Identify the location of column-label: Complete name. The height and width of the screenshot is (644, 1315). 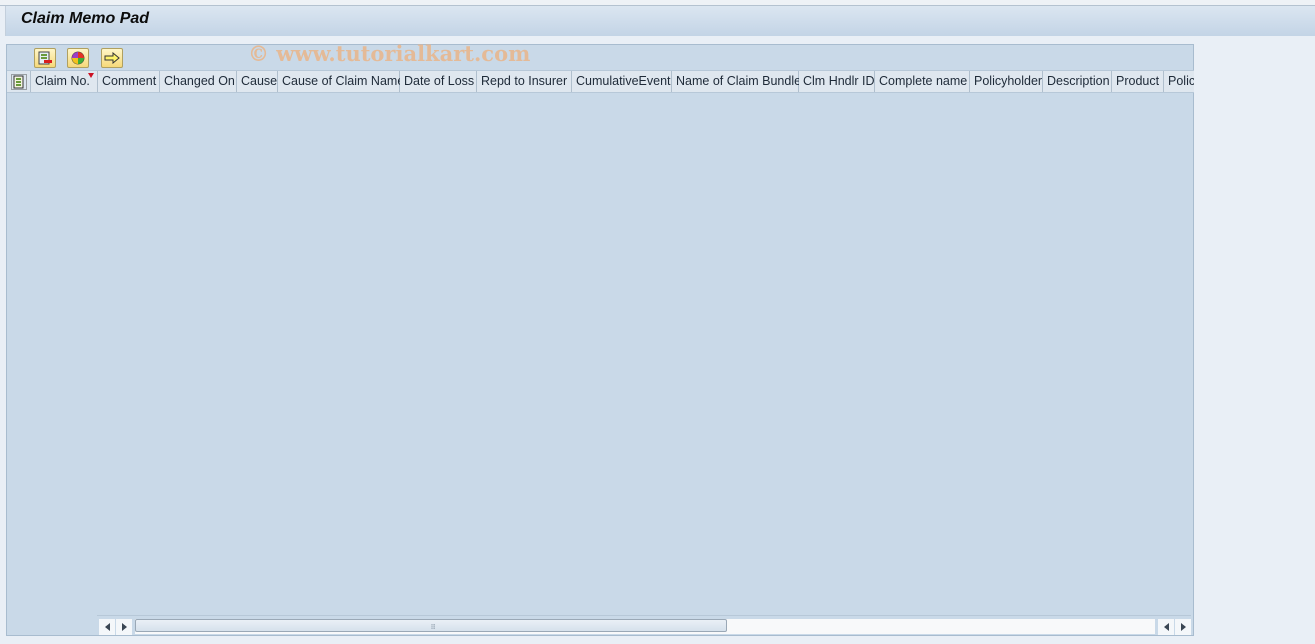
(923, 81).